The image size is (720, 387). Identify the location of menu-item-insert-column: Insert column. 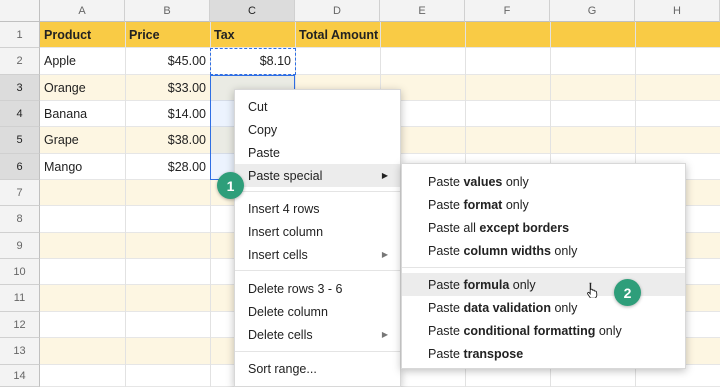
(317, 231).